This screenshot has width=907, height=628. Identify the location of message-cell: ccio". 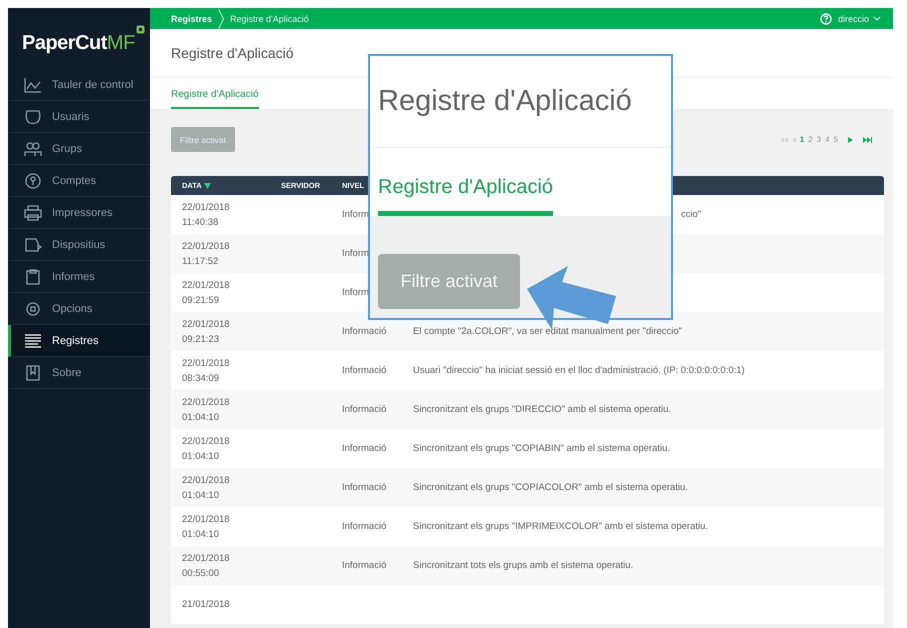
(691, 214).